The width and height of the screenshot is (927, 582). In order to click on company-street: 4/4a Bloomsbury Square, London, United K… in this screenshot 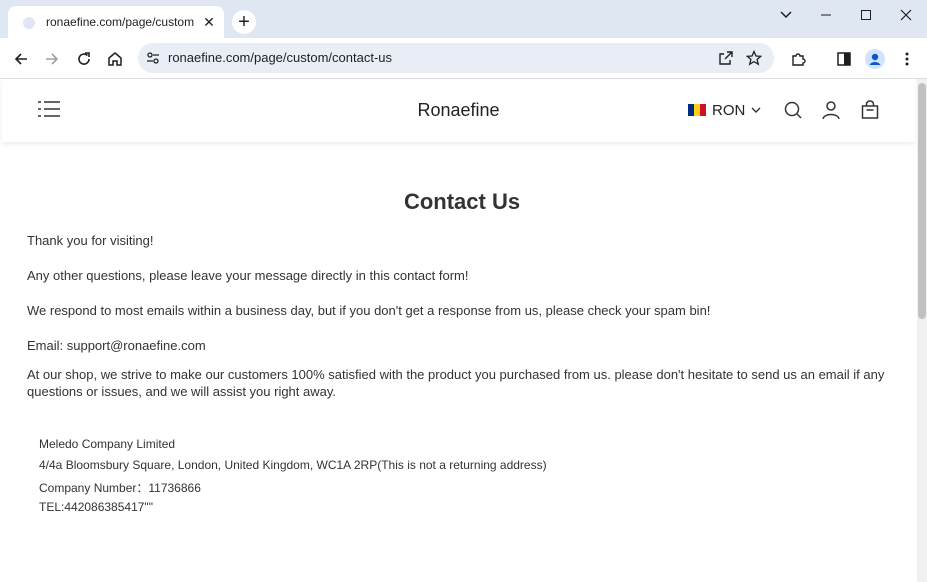, I will do `click(293, 465)`.